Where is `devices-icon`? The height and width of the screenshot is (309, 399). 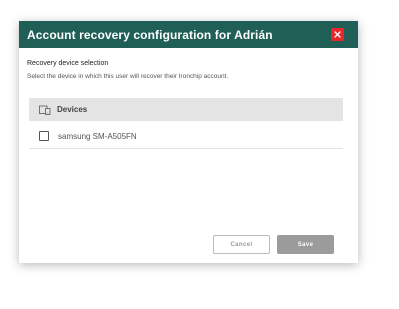
devices-icon is located at coordinates (45, 110).